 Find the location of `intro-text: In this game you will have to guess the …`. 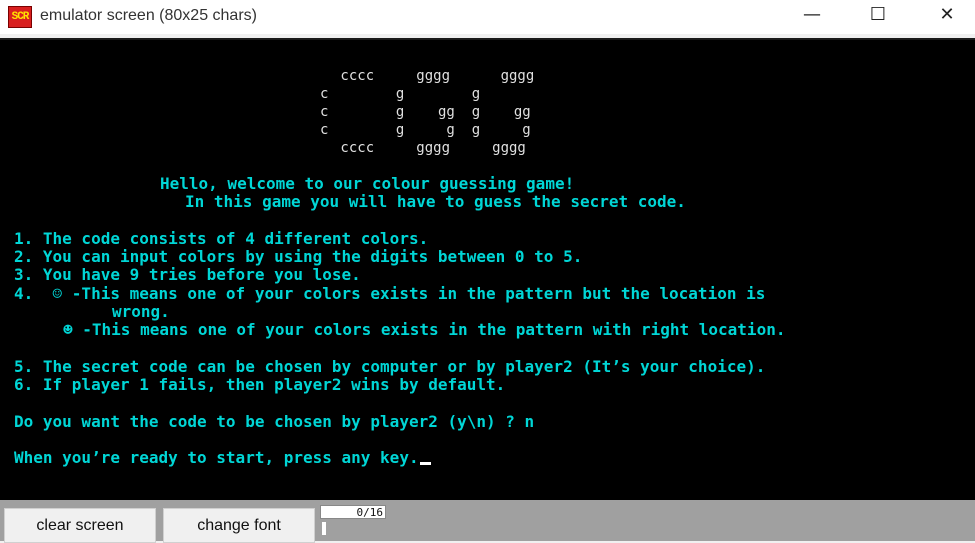

intro-text: In this game you will have to guess the … is located at coordinates (435, 201).